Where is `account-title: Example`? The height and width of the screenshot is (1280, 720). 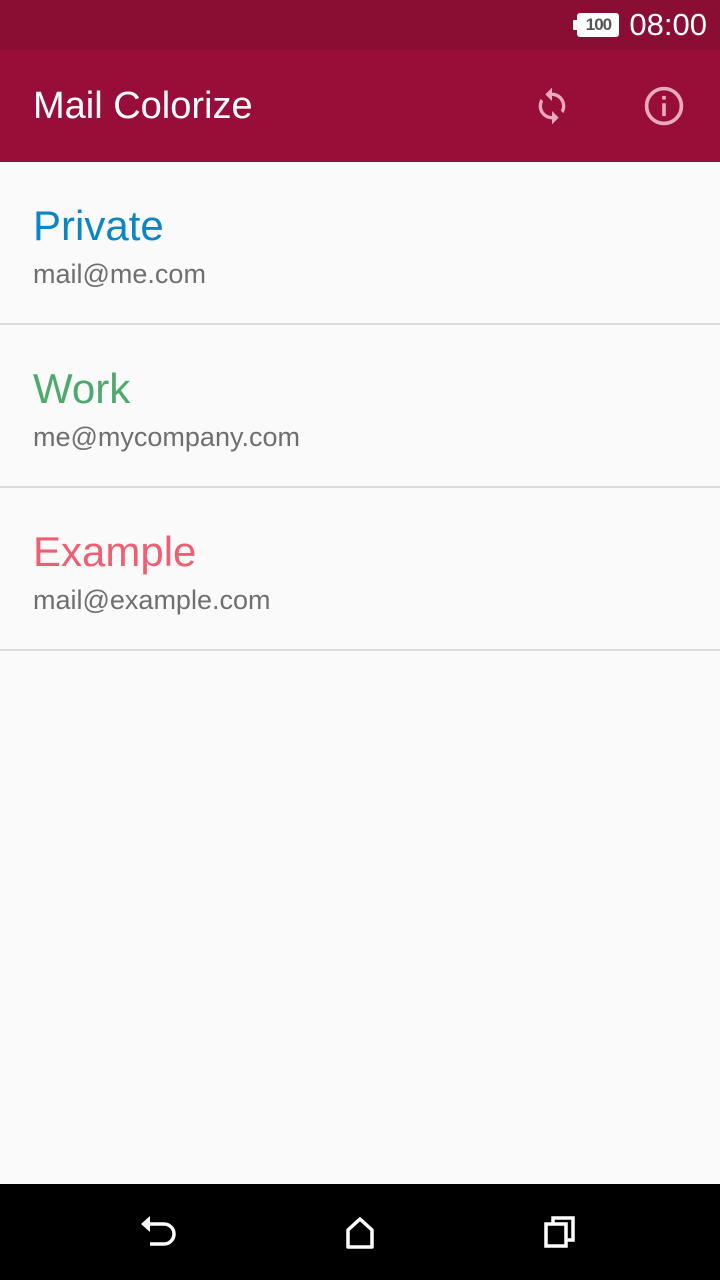
account-title: Example is located at coordinates (115, 551).